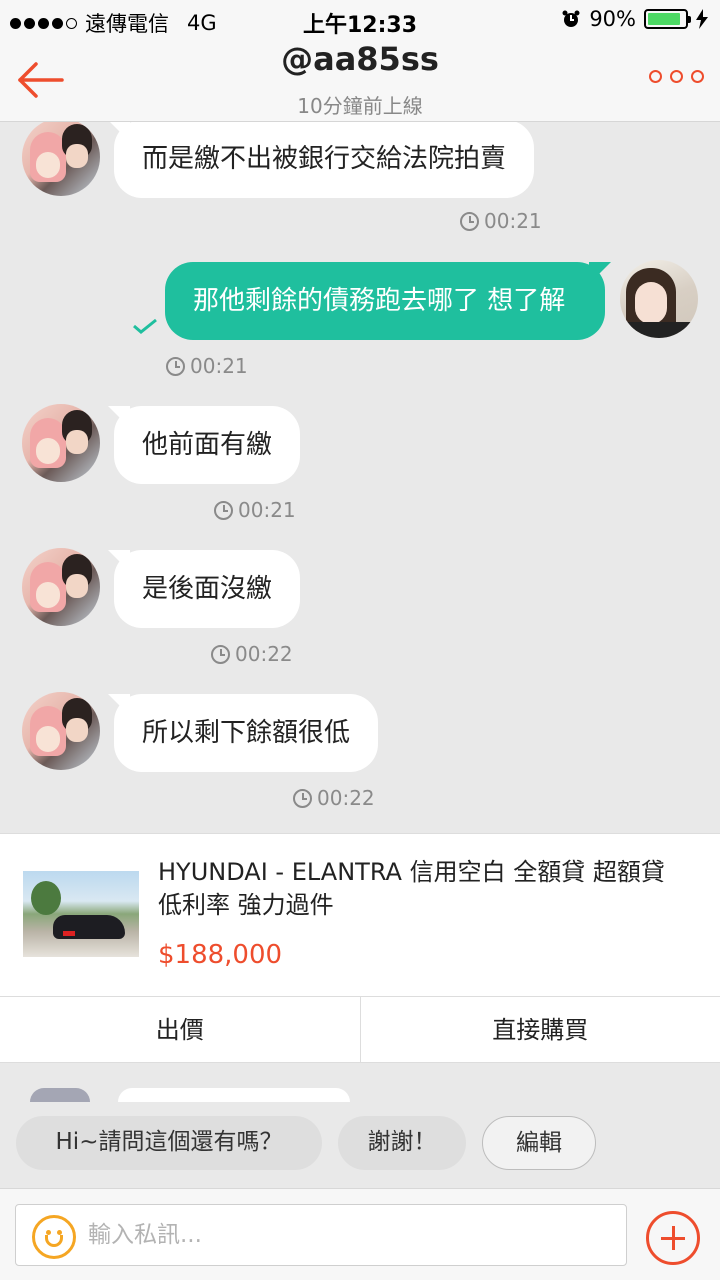 This screenshot has height=1280, width=720. Describe the element at coordinates (540, 1030) in the screenshot. I see `buy-now-button: 直接購買` at that location.